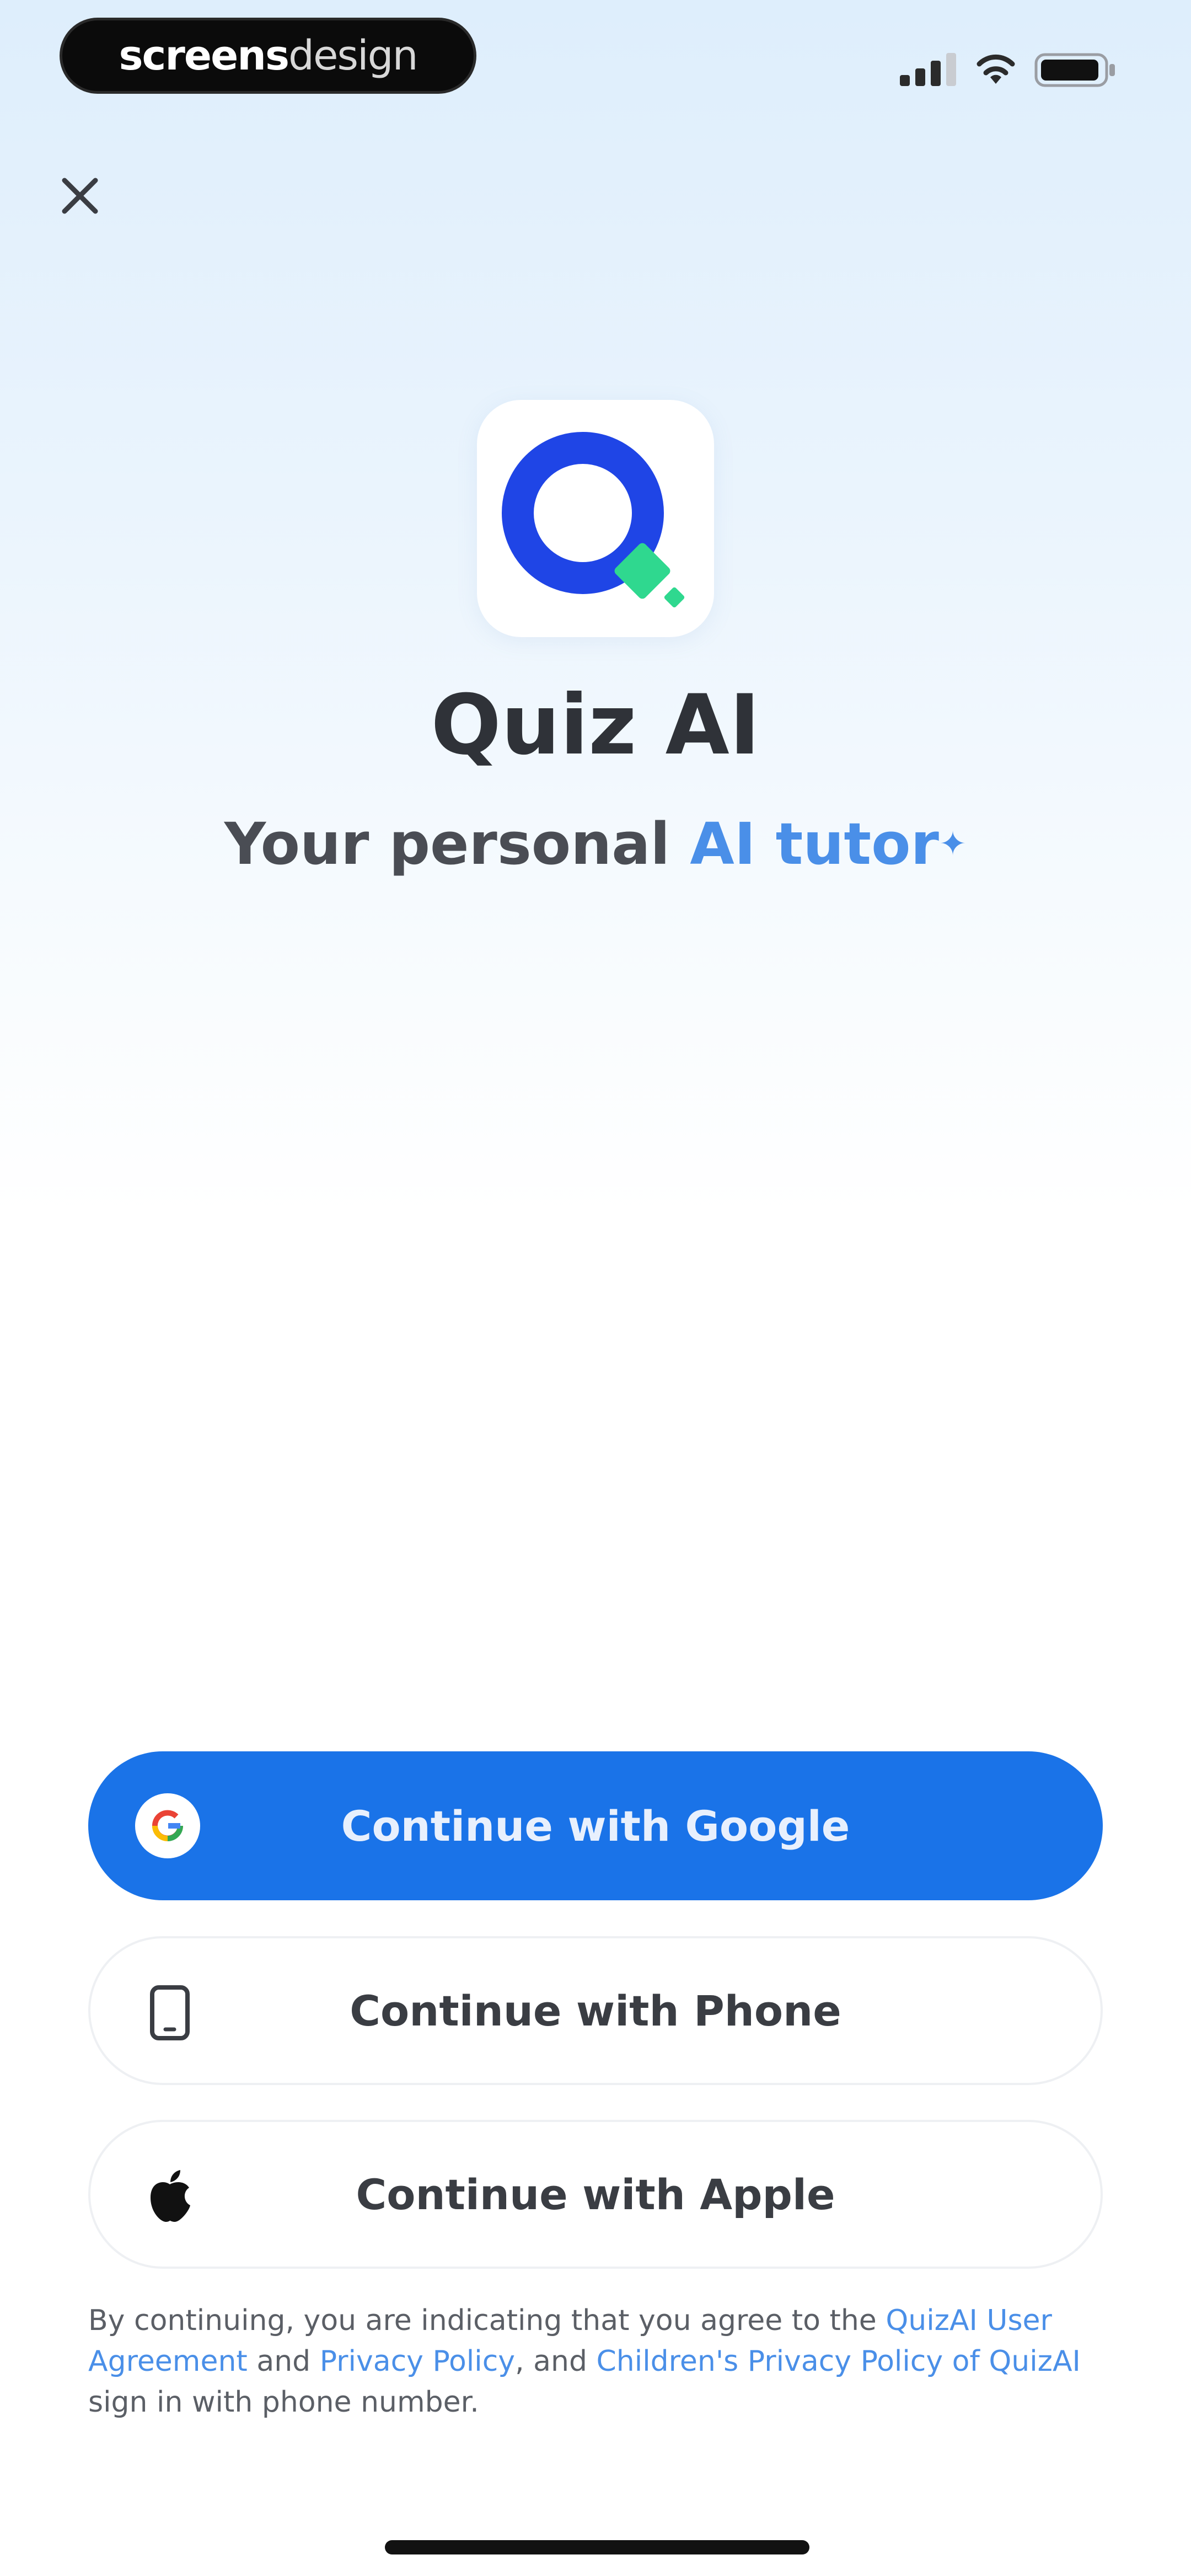 The height and width of the screenshot is (2576, 1191). What do you see at coordinates (417, 2361) in the screenshot?
I see `privacy-policy-link: Privacy Policy` at bounding box center [417, 2361].